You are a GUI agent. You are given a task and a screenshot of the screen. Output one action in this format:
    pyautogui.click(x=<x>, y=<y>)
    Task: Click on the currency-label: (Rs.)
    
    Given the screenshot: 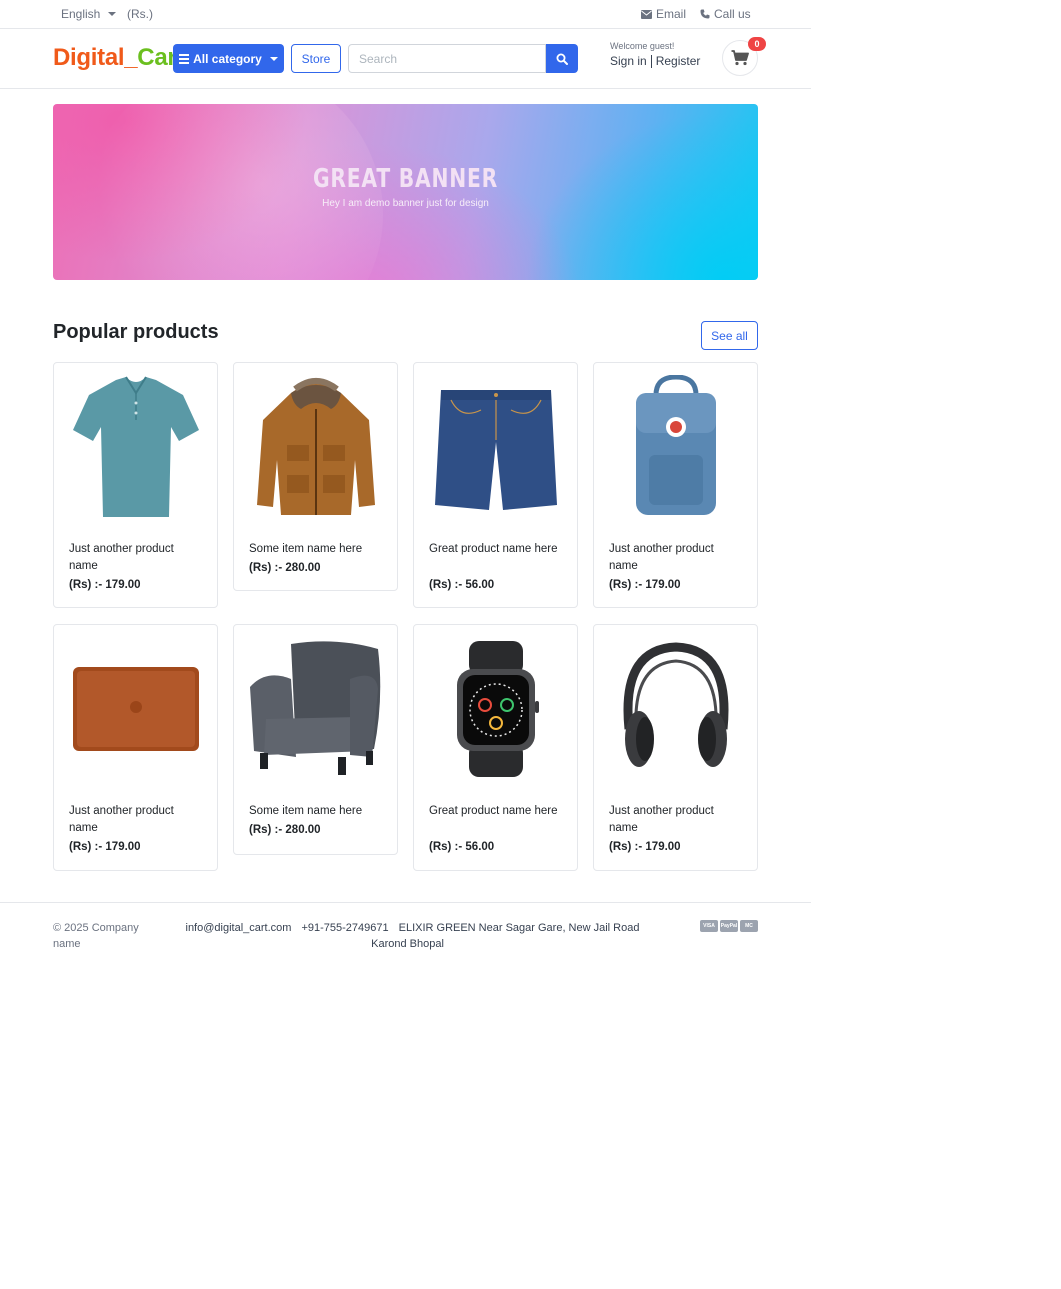 What is the action you would take?
    pyautogui.click(x=140, y=14)
    